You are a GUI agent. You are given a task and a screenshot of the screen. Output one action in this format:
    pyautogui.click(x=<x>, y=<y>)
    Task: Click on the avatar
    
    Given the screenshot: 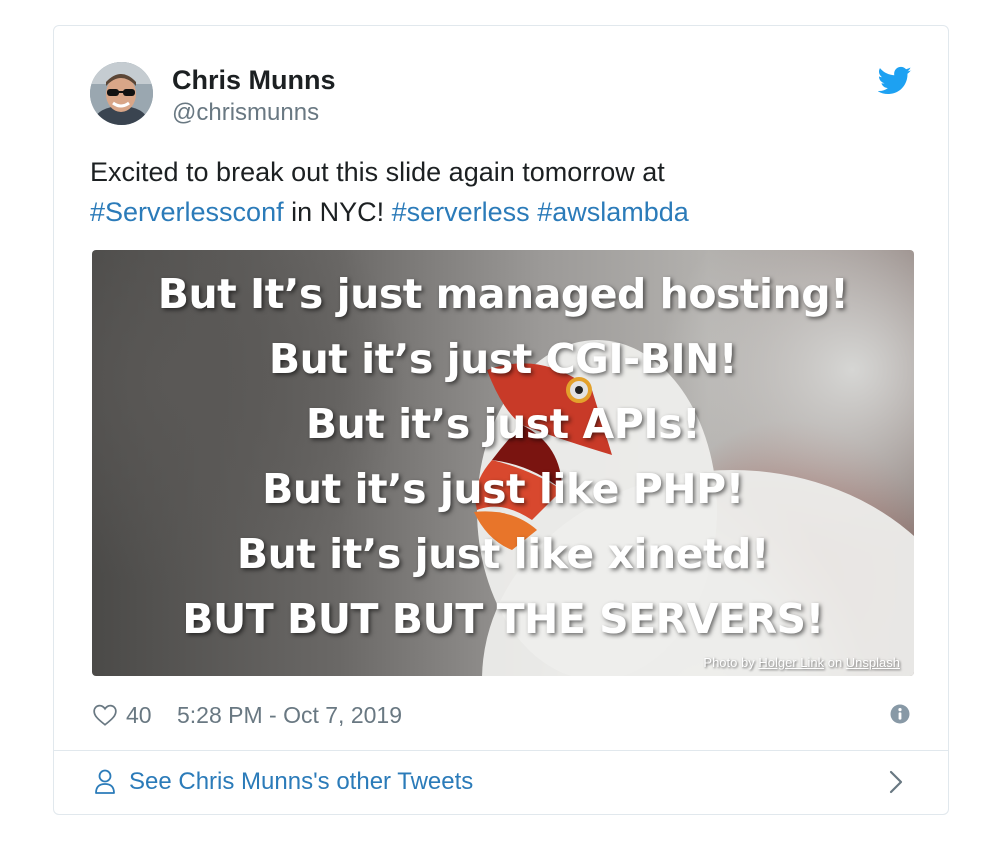 What is the action you would take?
    pyautogui.click(x=121, y=93)
    